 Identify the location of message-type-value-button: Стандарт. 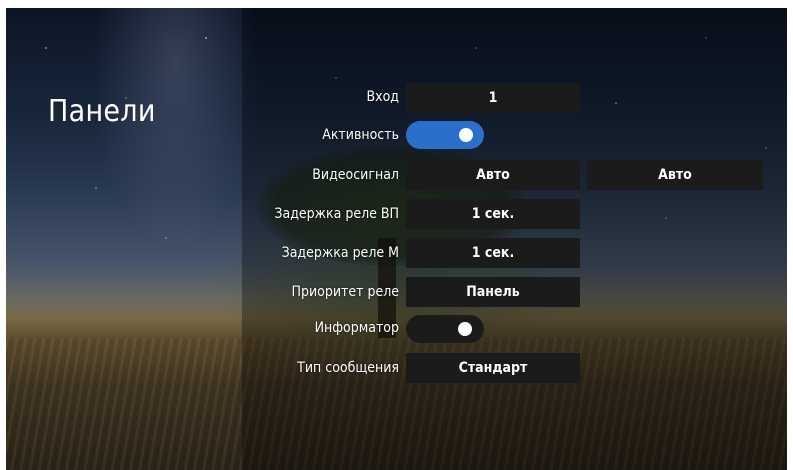
(493, 368).